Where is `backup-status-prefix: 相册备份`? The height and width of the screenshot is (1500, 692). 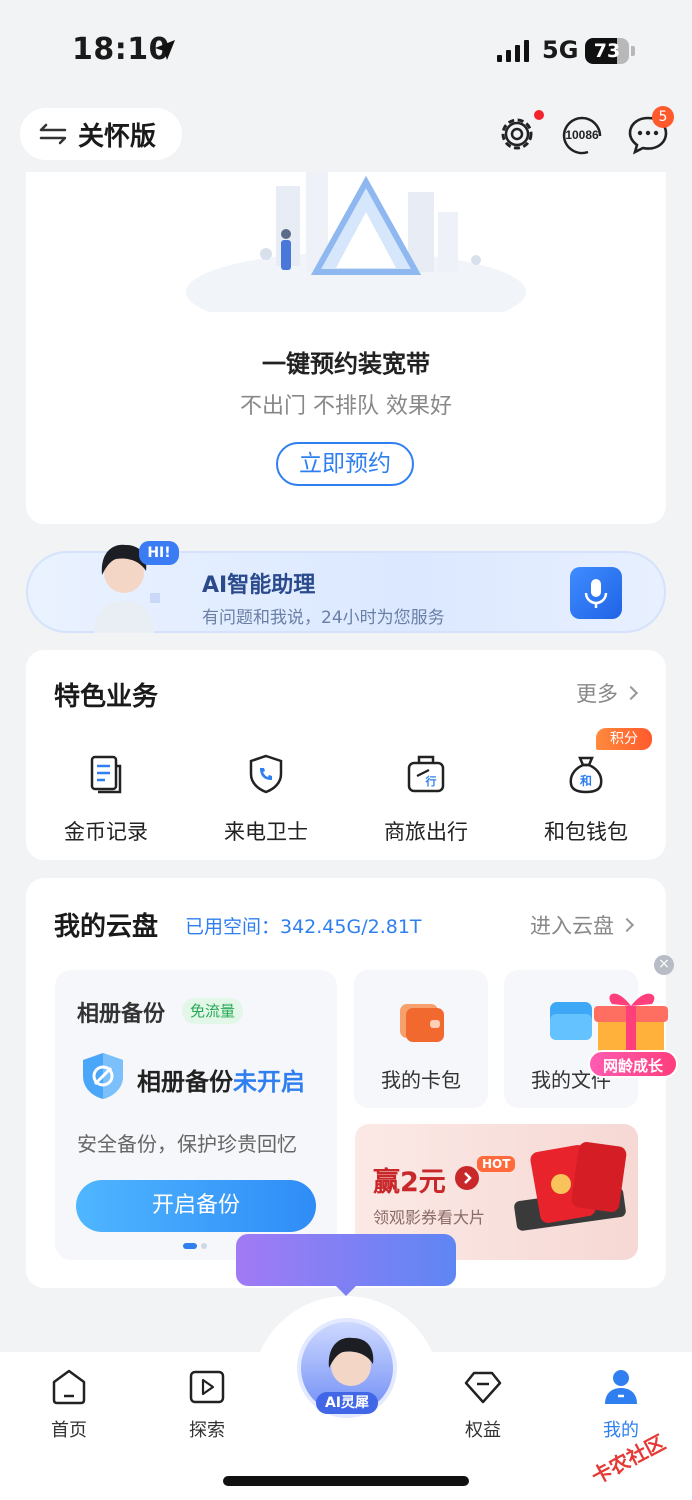 backup-status-prefix: 相册备份 is located at coordinates (185, 1082).